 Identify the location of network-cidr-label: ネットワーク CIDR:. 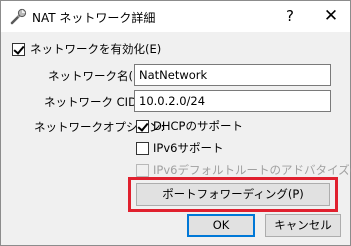
(96, 102).